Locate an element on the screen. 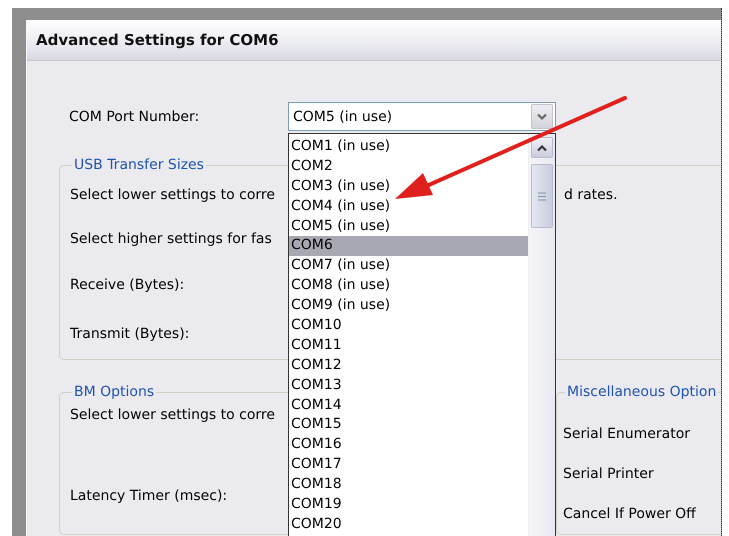 The image size is (729, 536). dropdown-option: COM10 is located at coordinates (408, 326).